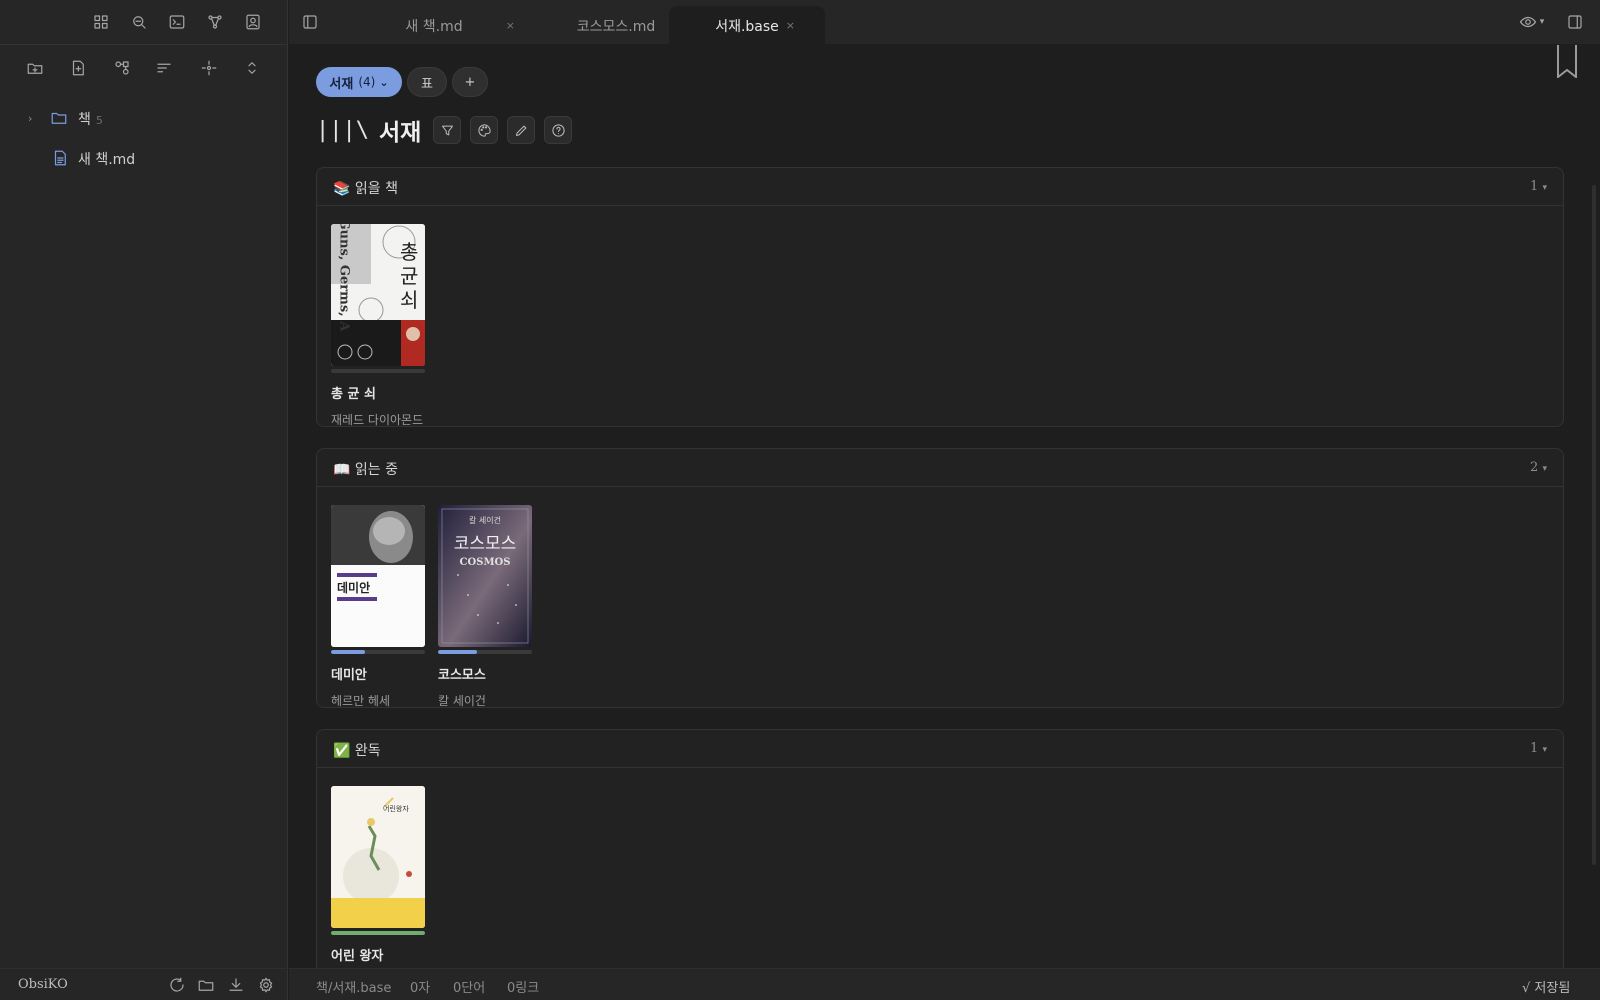 The image size is (1600, 1000). What do you see at coordinates (253, 22) in the screenshot?
I see `contact-icon` at bounding box center [253, 22].